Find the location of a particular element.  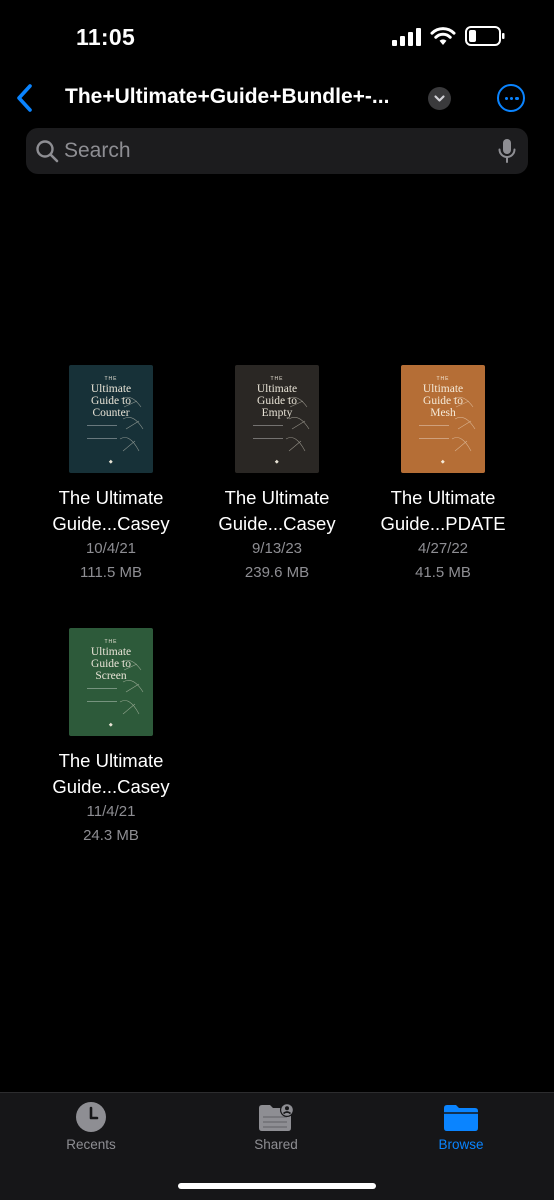

search-bar is located at coordinates (277, 151).